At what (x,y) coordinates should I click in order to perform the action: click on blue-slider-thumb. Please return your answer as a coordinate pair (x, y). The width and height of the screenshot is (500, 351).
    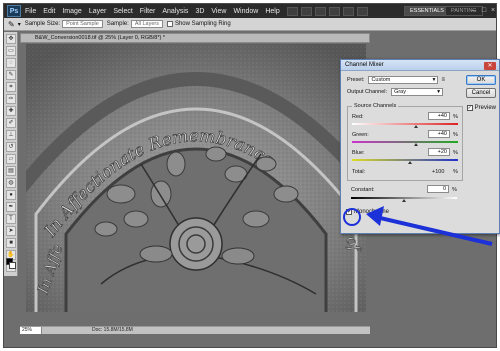
    Looking at the image, I should click on (410, 162).